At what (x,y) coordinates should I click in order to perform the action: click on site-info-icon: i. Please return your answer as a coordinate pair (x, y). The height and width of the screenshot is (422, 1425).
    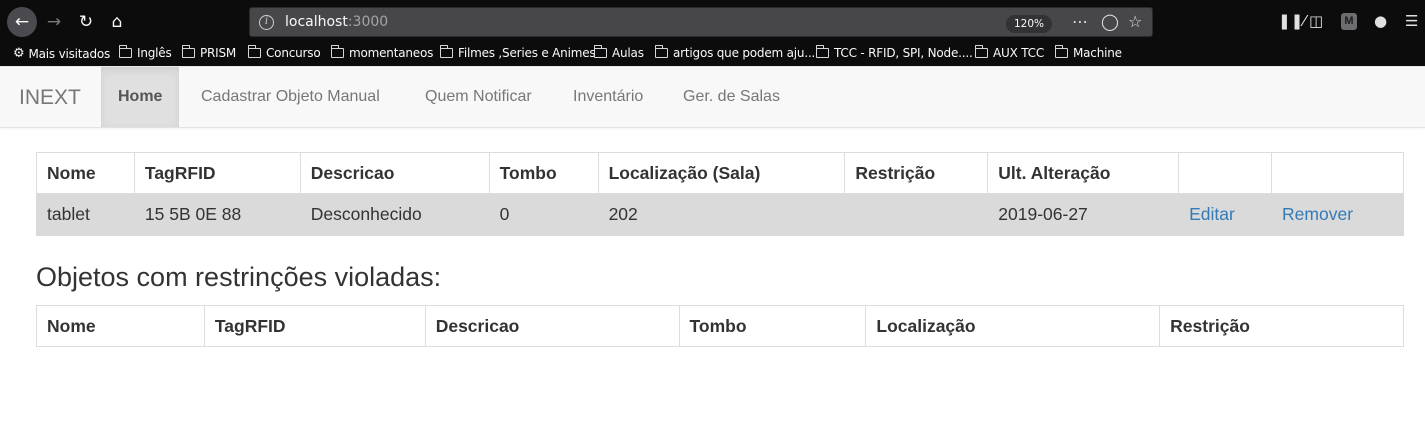
    Looking at the image, I should click on (266, 22).